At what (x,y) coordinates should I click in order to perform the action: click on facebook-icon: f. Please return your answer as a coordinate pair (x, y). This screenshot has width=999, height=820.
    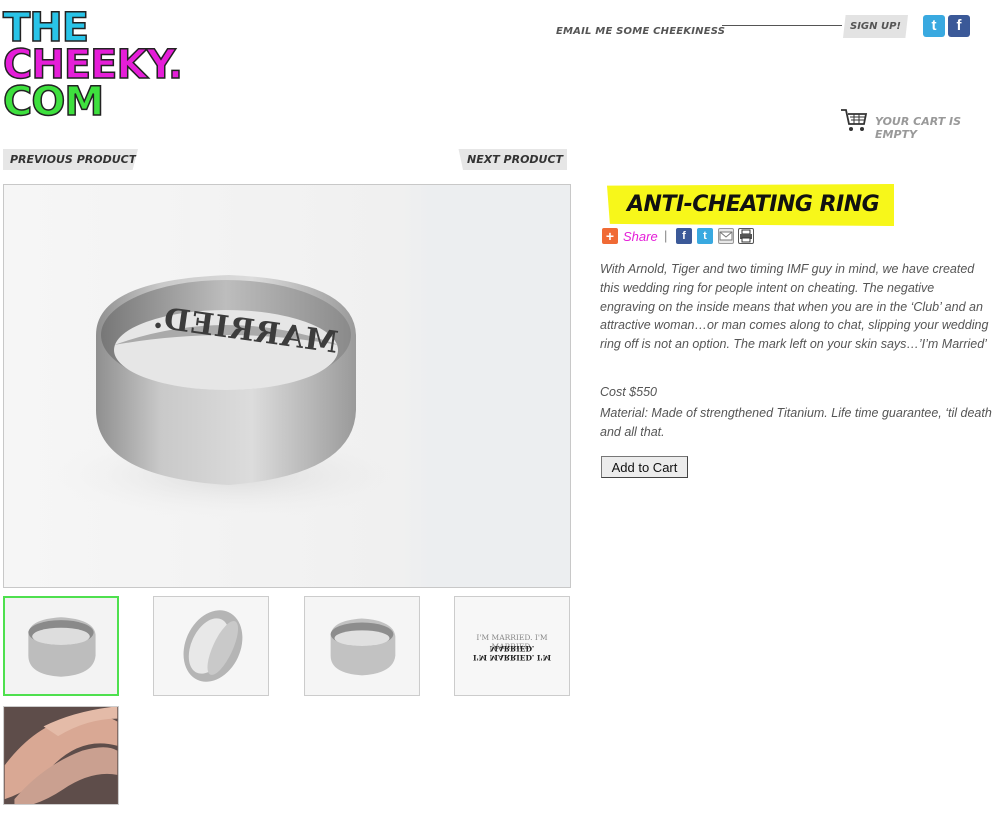
    Looking at the image, I should click on (959, 26).